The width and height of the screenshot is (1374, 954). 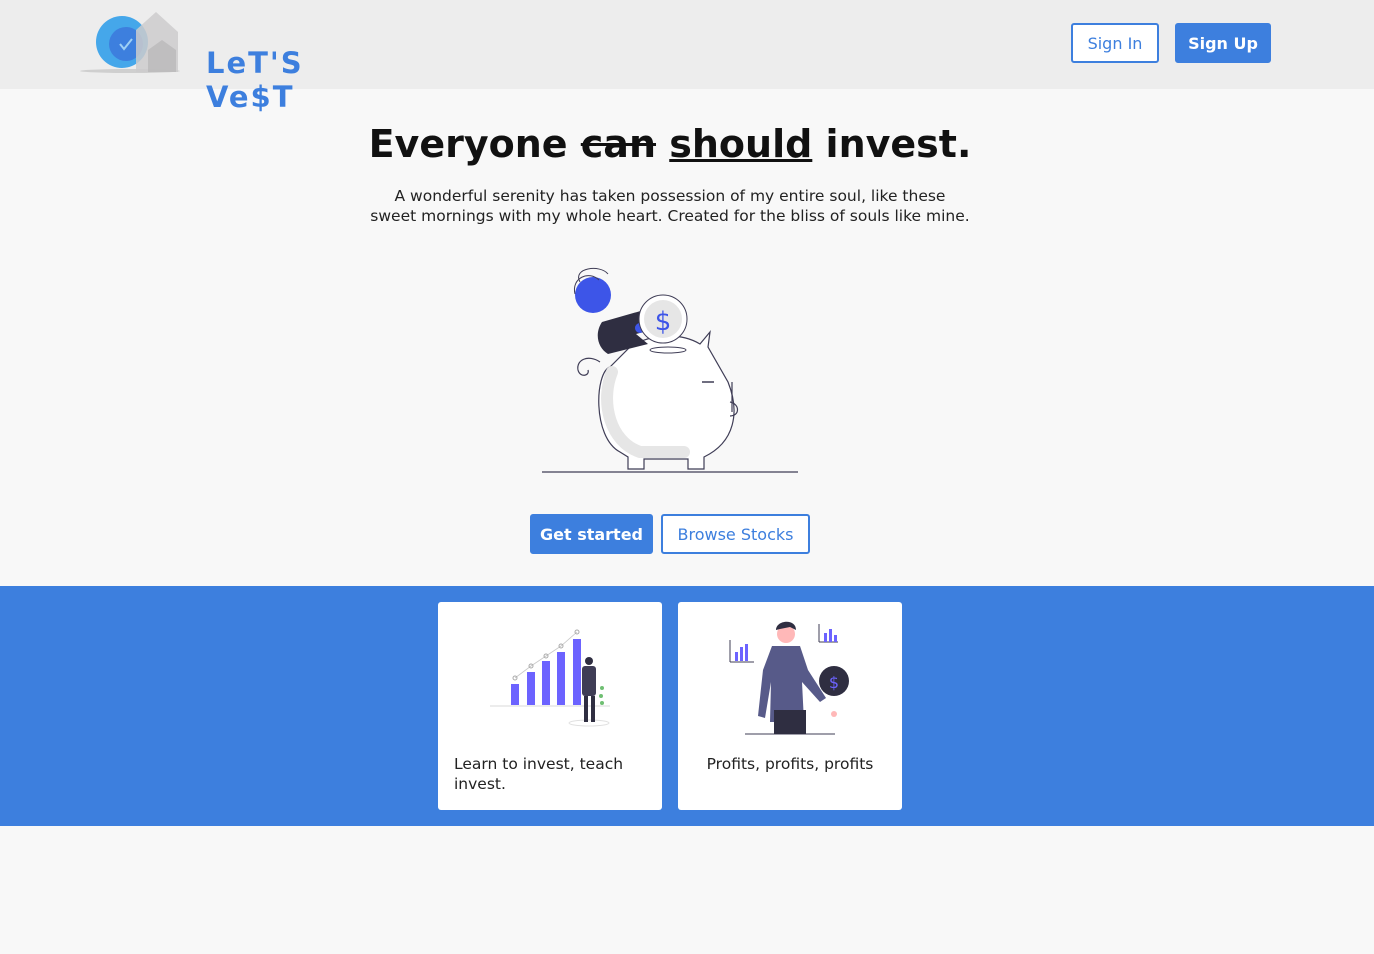 What do you see at coordinates (741, 144) in the screenshot?
I see `title-underlined-word: should` at bounding box center [741, 144].